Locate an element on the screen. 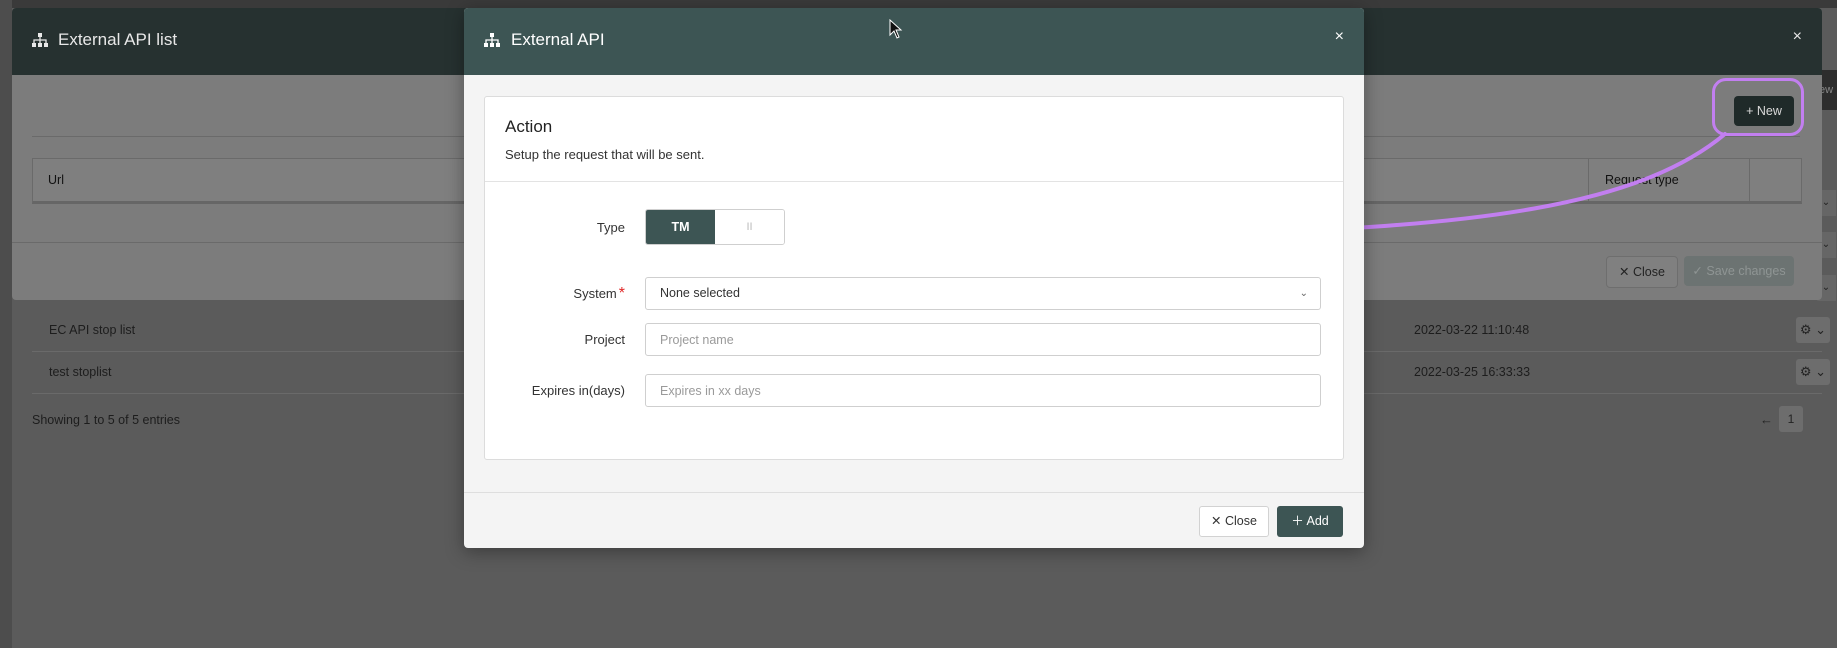  highlight-annotation is located at coordinates (1758, 107).